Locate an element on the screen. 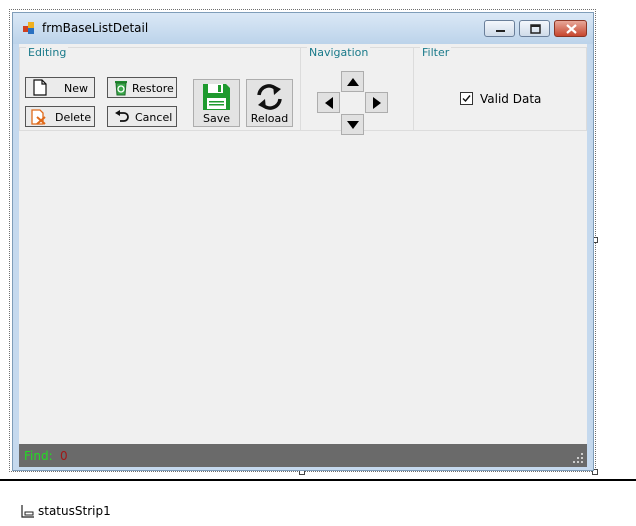  reload-button: Reload is located at coordinates (269, 103).